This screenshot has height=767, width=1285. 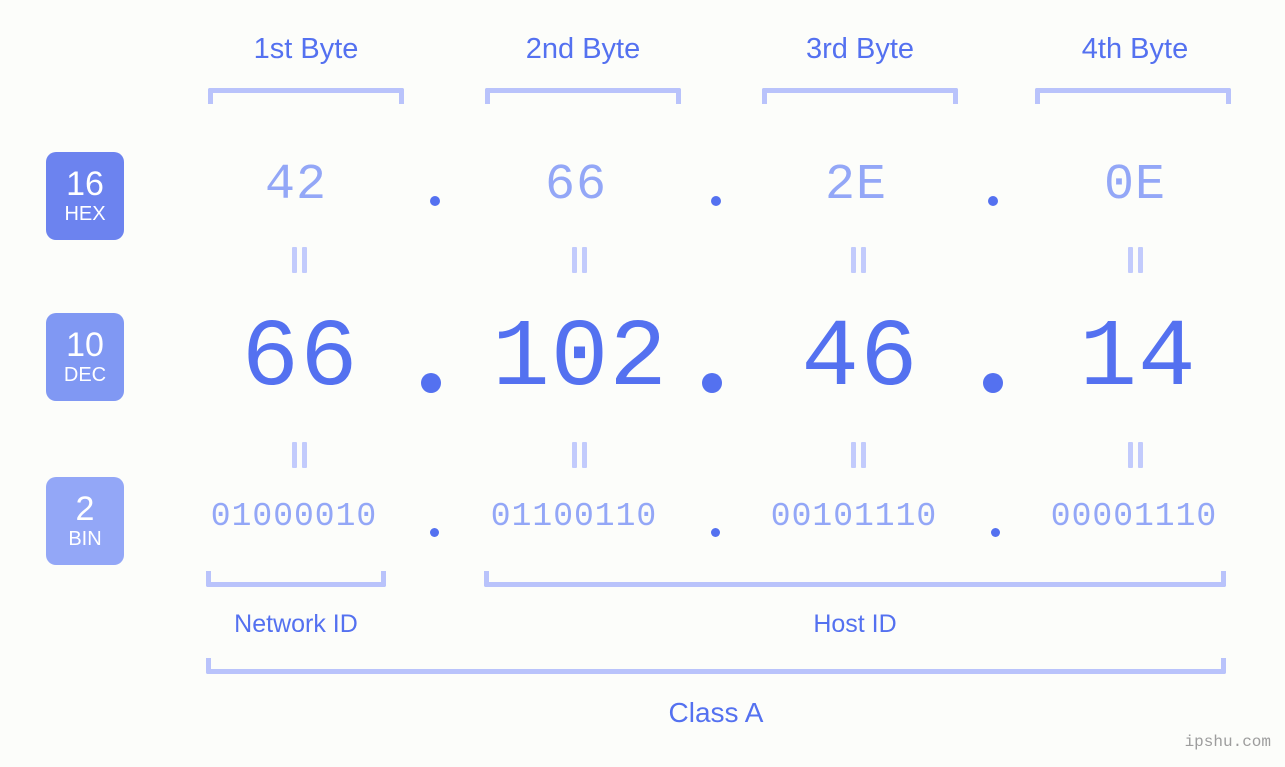 I want to click on byte-header-label-4: 4th Byte, so click(x=1135, y=49).